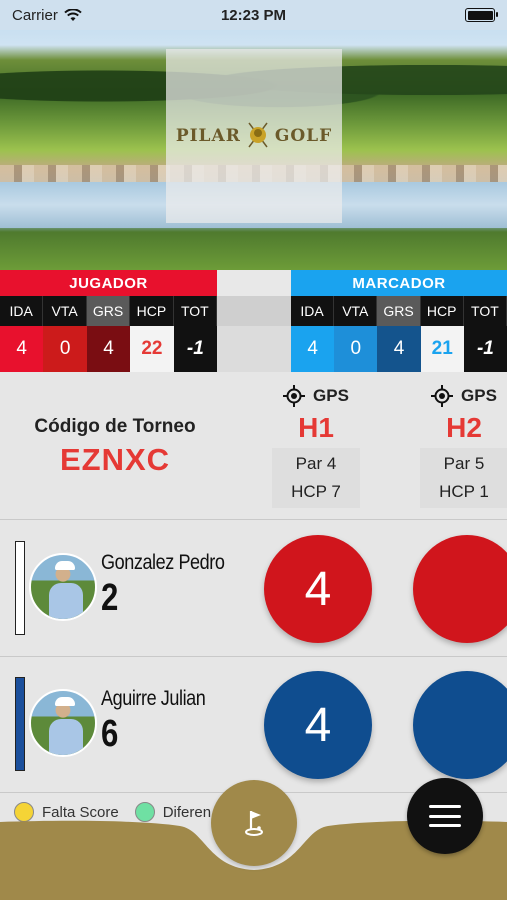 The width and height of the screenshot is (507, 900). What do you see at coordinates (464, 491) in the screenshot?
I see `hole-hcp-h2: HCP 1` at bounding box center [464, 491].